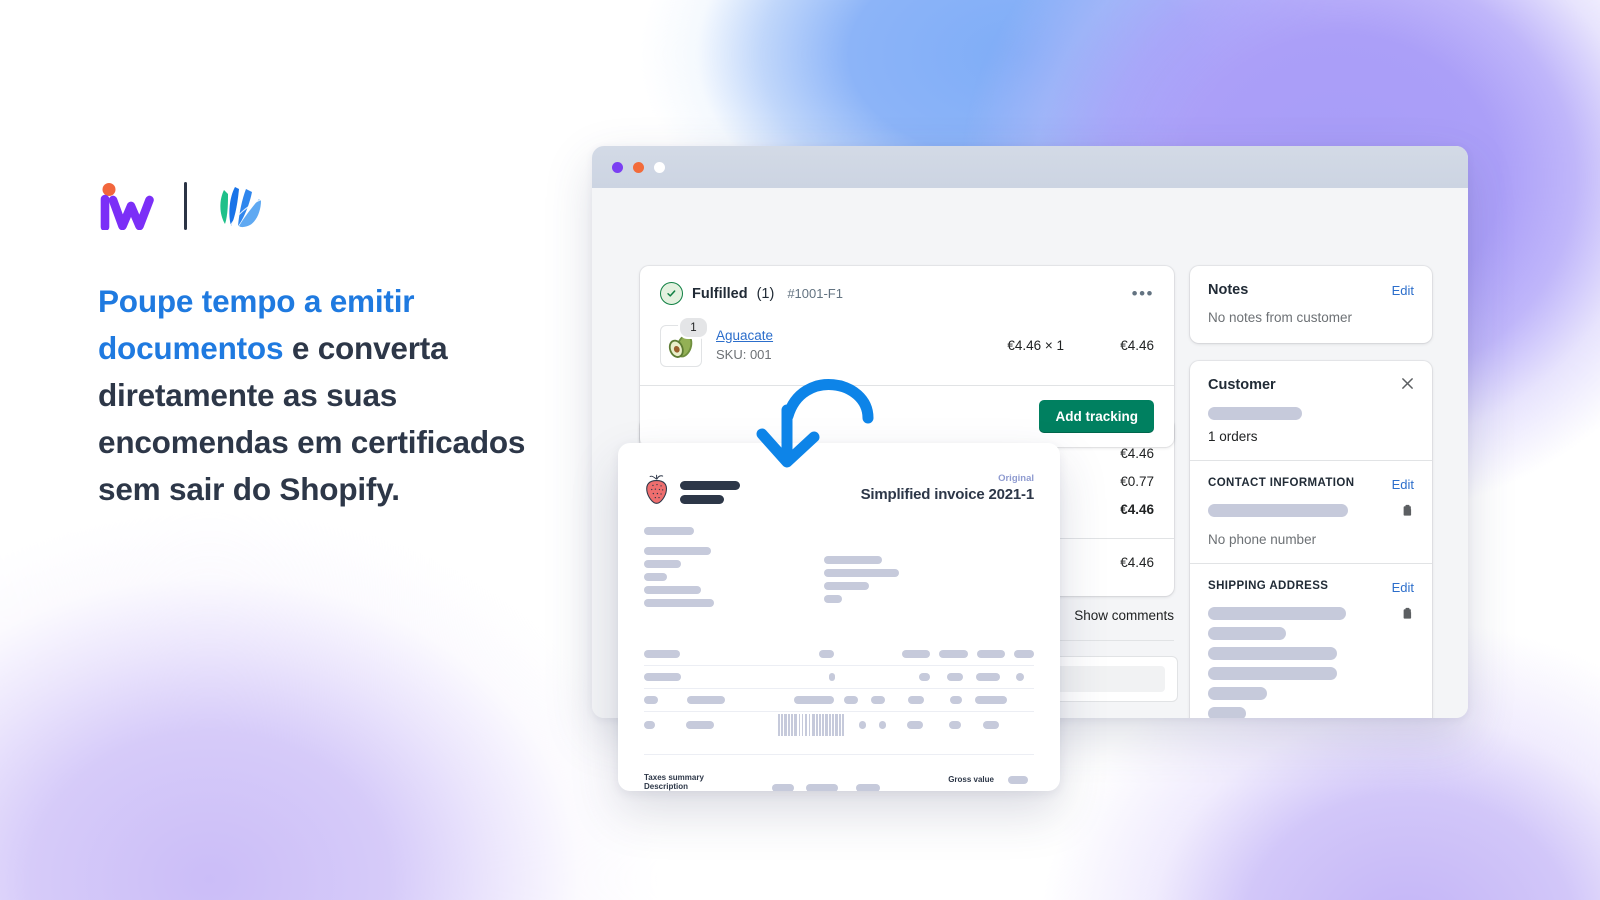  What do you see at coordinates (765, 293) in the screenshot?
I see `fulfillment-count: (1)` at bounding box center [765, 293].